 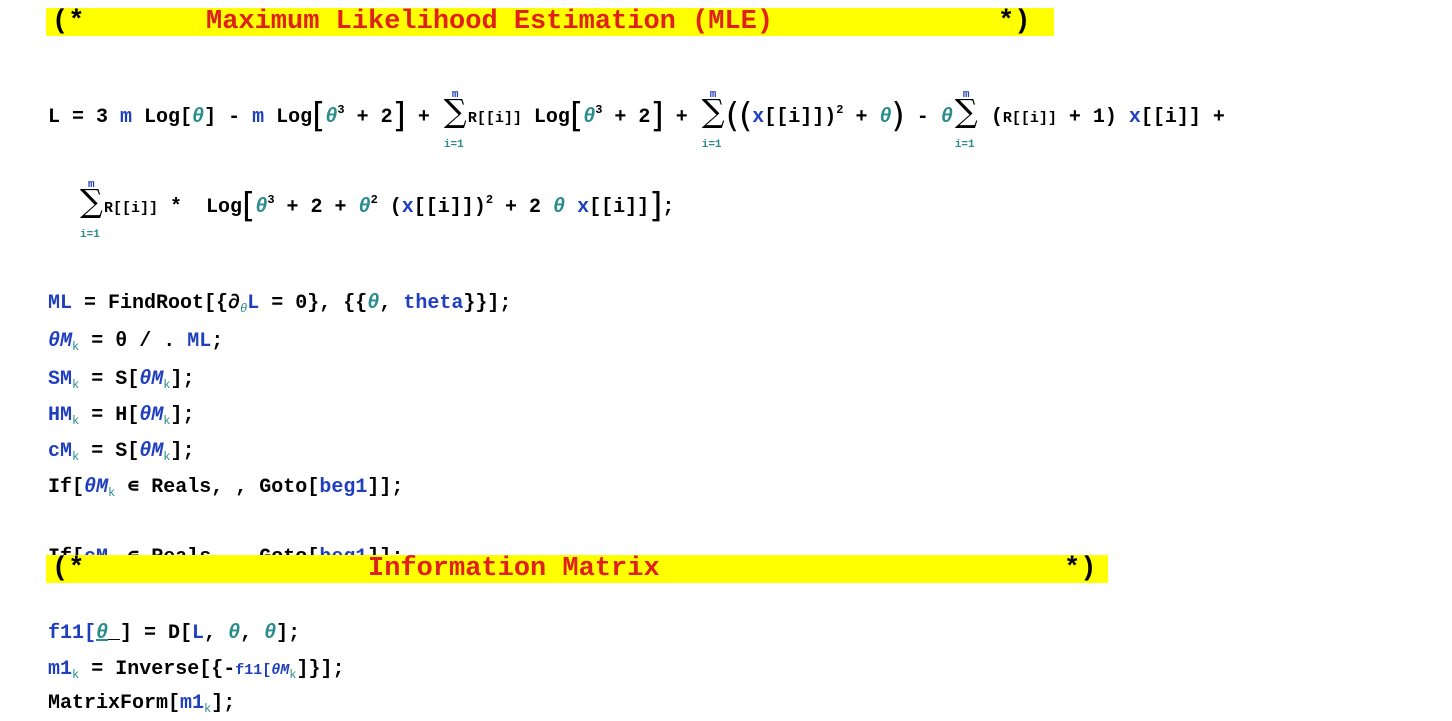 I want to click on comment-mle-title: Maximum Likelihood Estimation (MLE), so click(x=490, y=22).